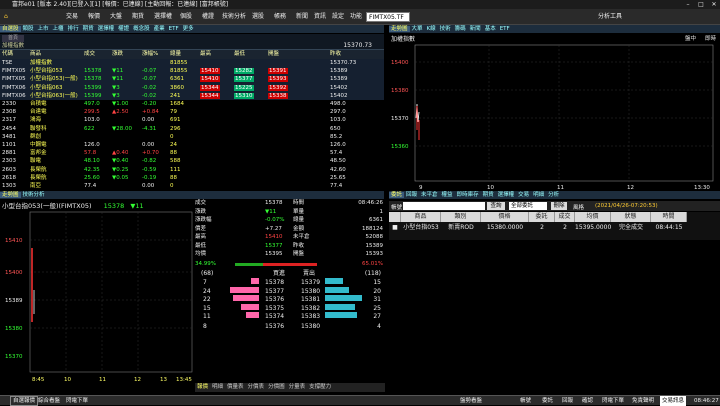  What do you see at coordinates (461, 228) in the screenshot?
I see `order-cell: 新賣ROD` at bounding box center [461, 228].